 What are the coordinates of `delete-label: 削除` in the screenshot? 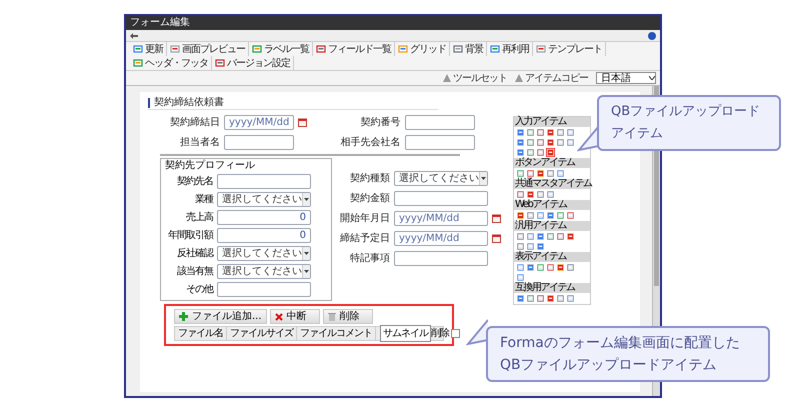 It's located at (440, 333).